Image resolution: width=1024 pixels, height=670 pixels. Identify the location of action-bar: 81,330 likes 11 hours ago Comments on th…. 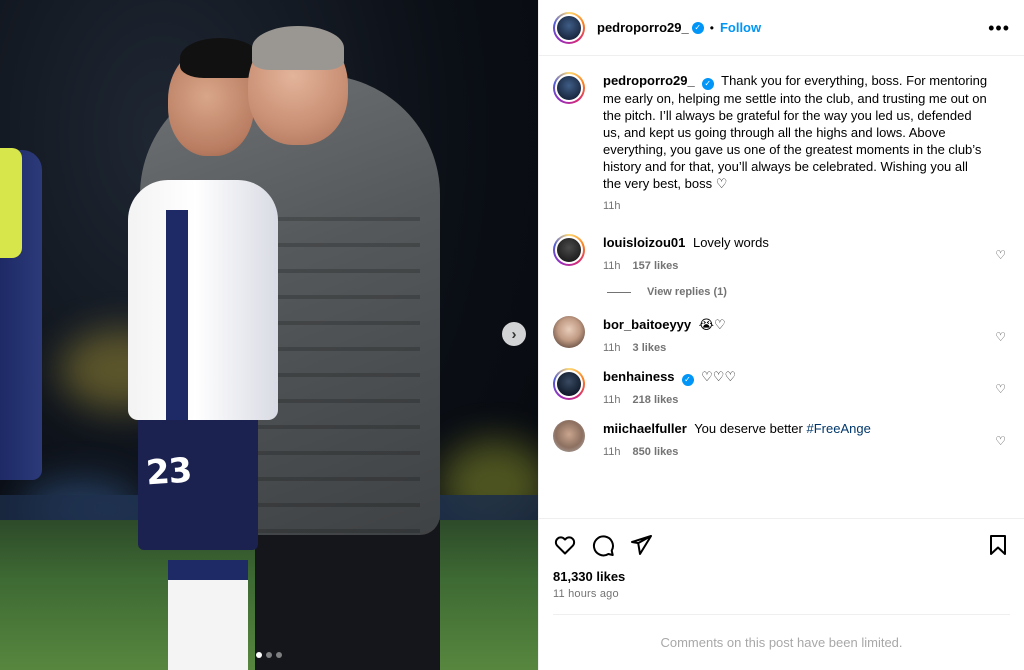
(781, 594).